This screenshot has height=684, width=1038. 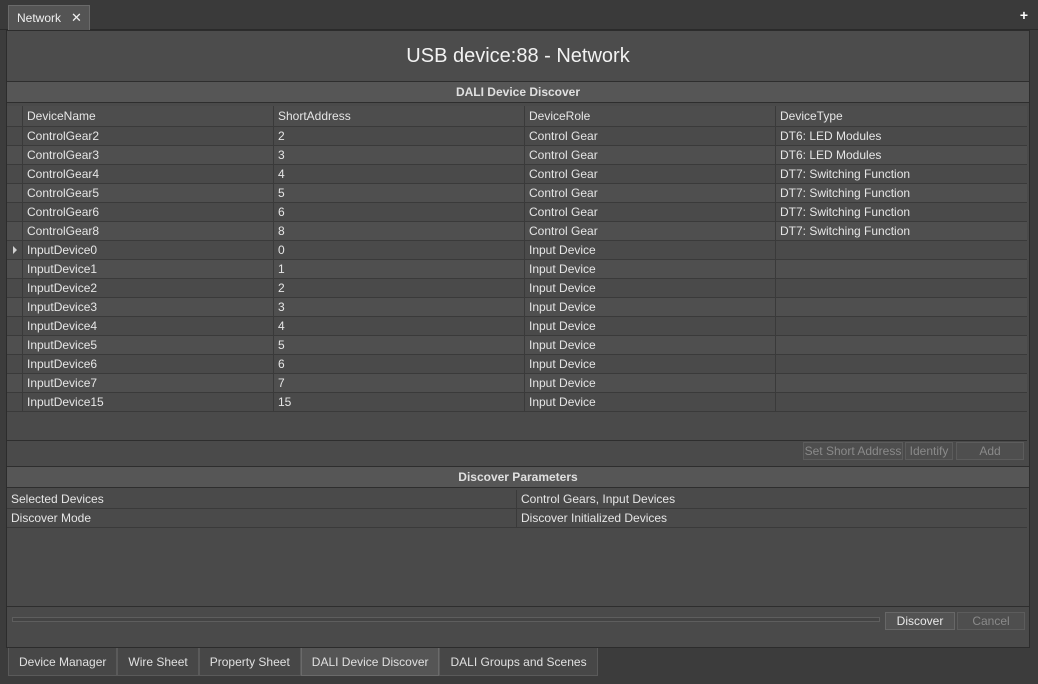 I want to click on table-row: InputDevice7 7 Input Device, so click(x=517, y=383).